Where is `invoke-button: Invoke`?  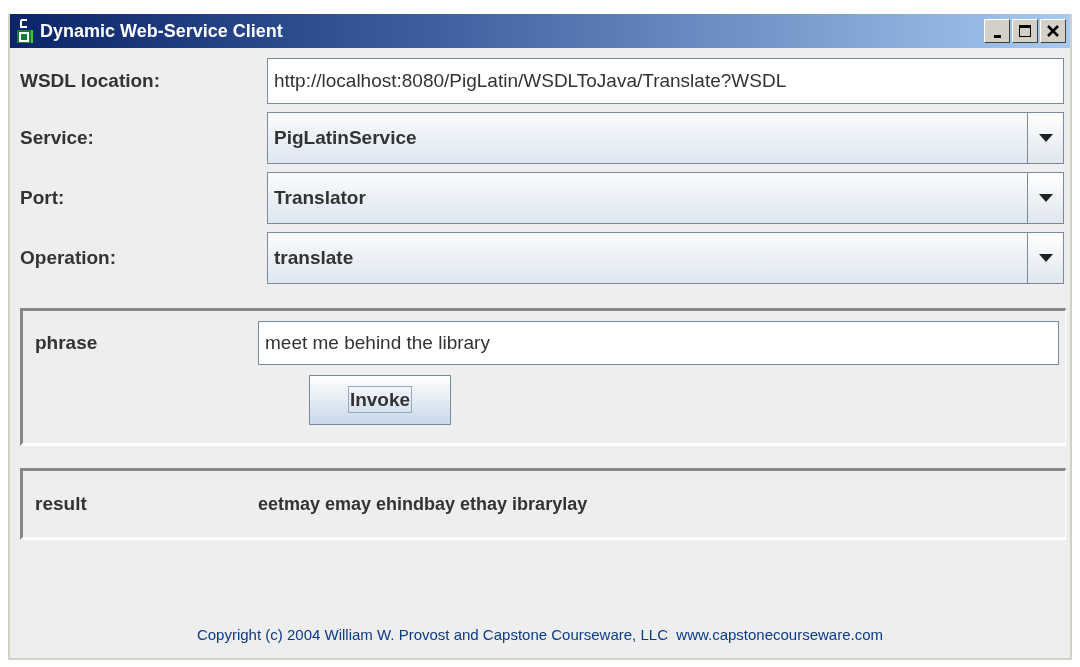
invoke-button: Invoke is located at coordinates (380, 400).